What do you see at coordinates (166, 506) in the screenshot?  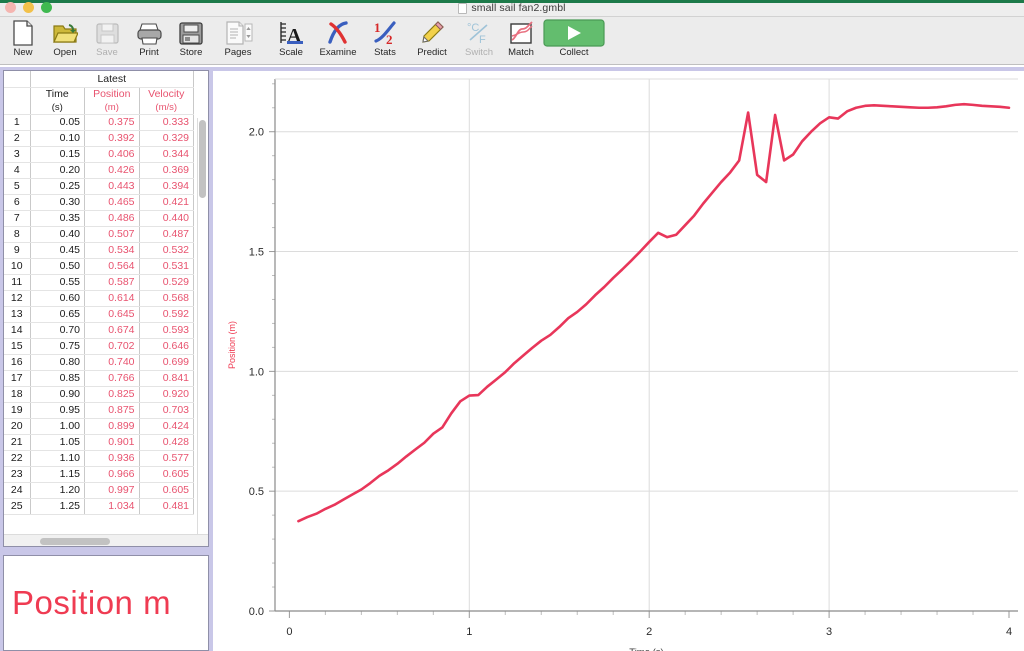 I see `cell-velocity: 0.481` at bounding box center [166, 506].